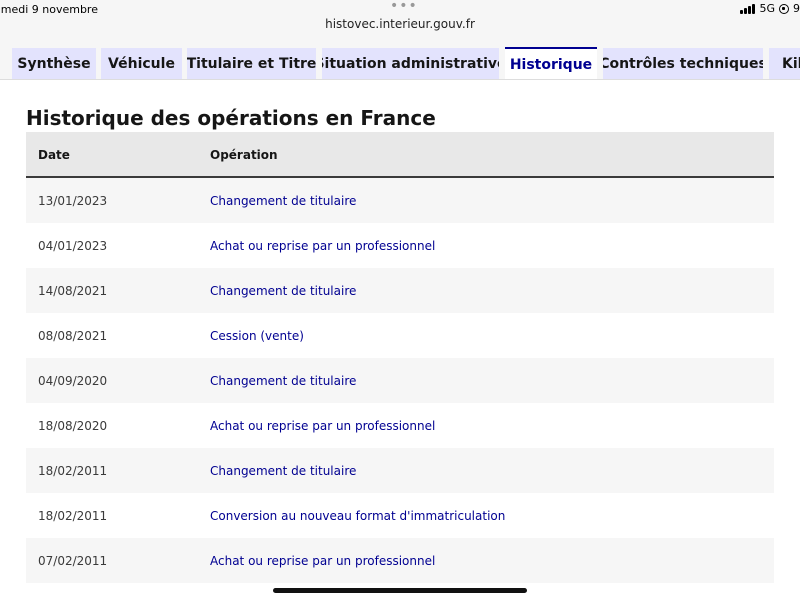 This screenshot has width=800, height=600. What do you see at coordinates (400, 380) in the screenshot?
I see `table-row: 04/09/2020 Changement de titulaire` at bounding box center [400, 380].